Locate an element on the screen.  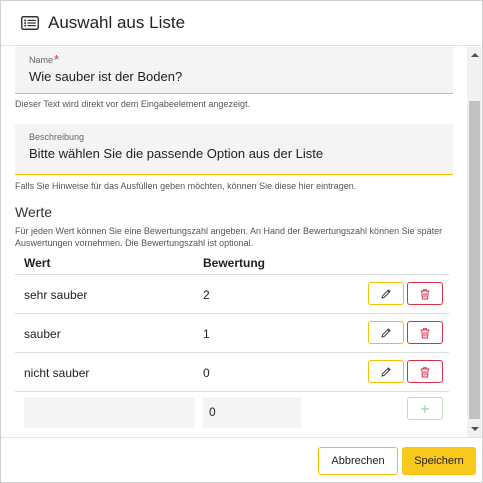
plus-icon is located at coordinates (425, 408).